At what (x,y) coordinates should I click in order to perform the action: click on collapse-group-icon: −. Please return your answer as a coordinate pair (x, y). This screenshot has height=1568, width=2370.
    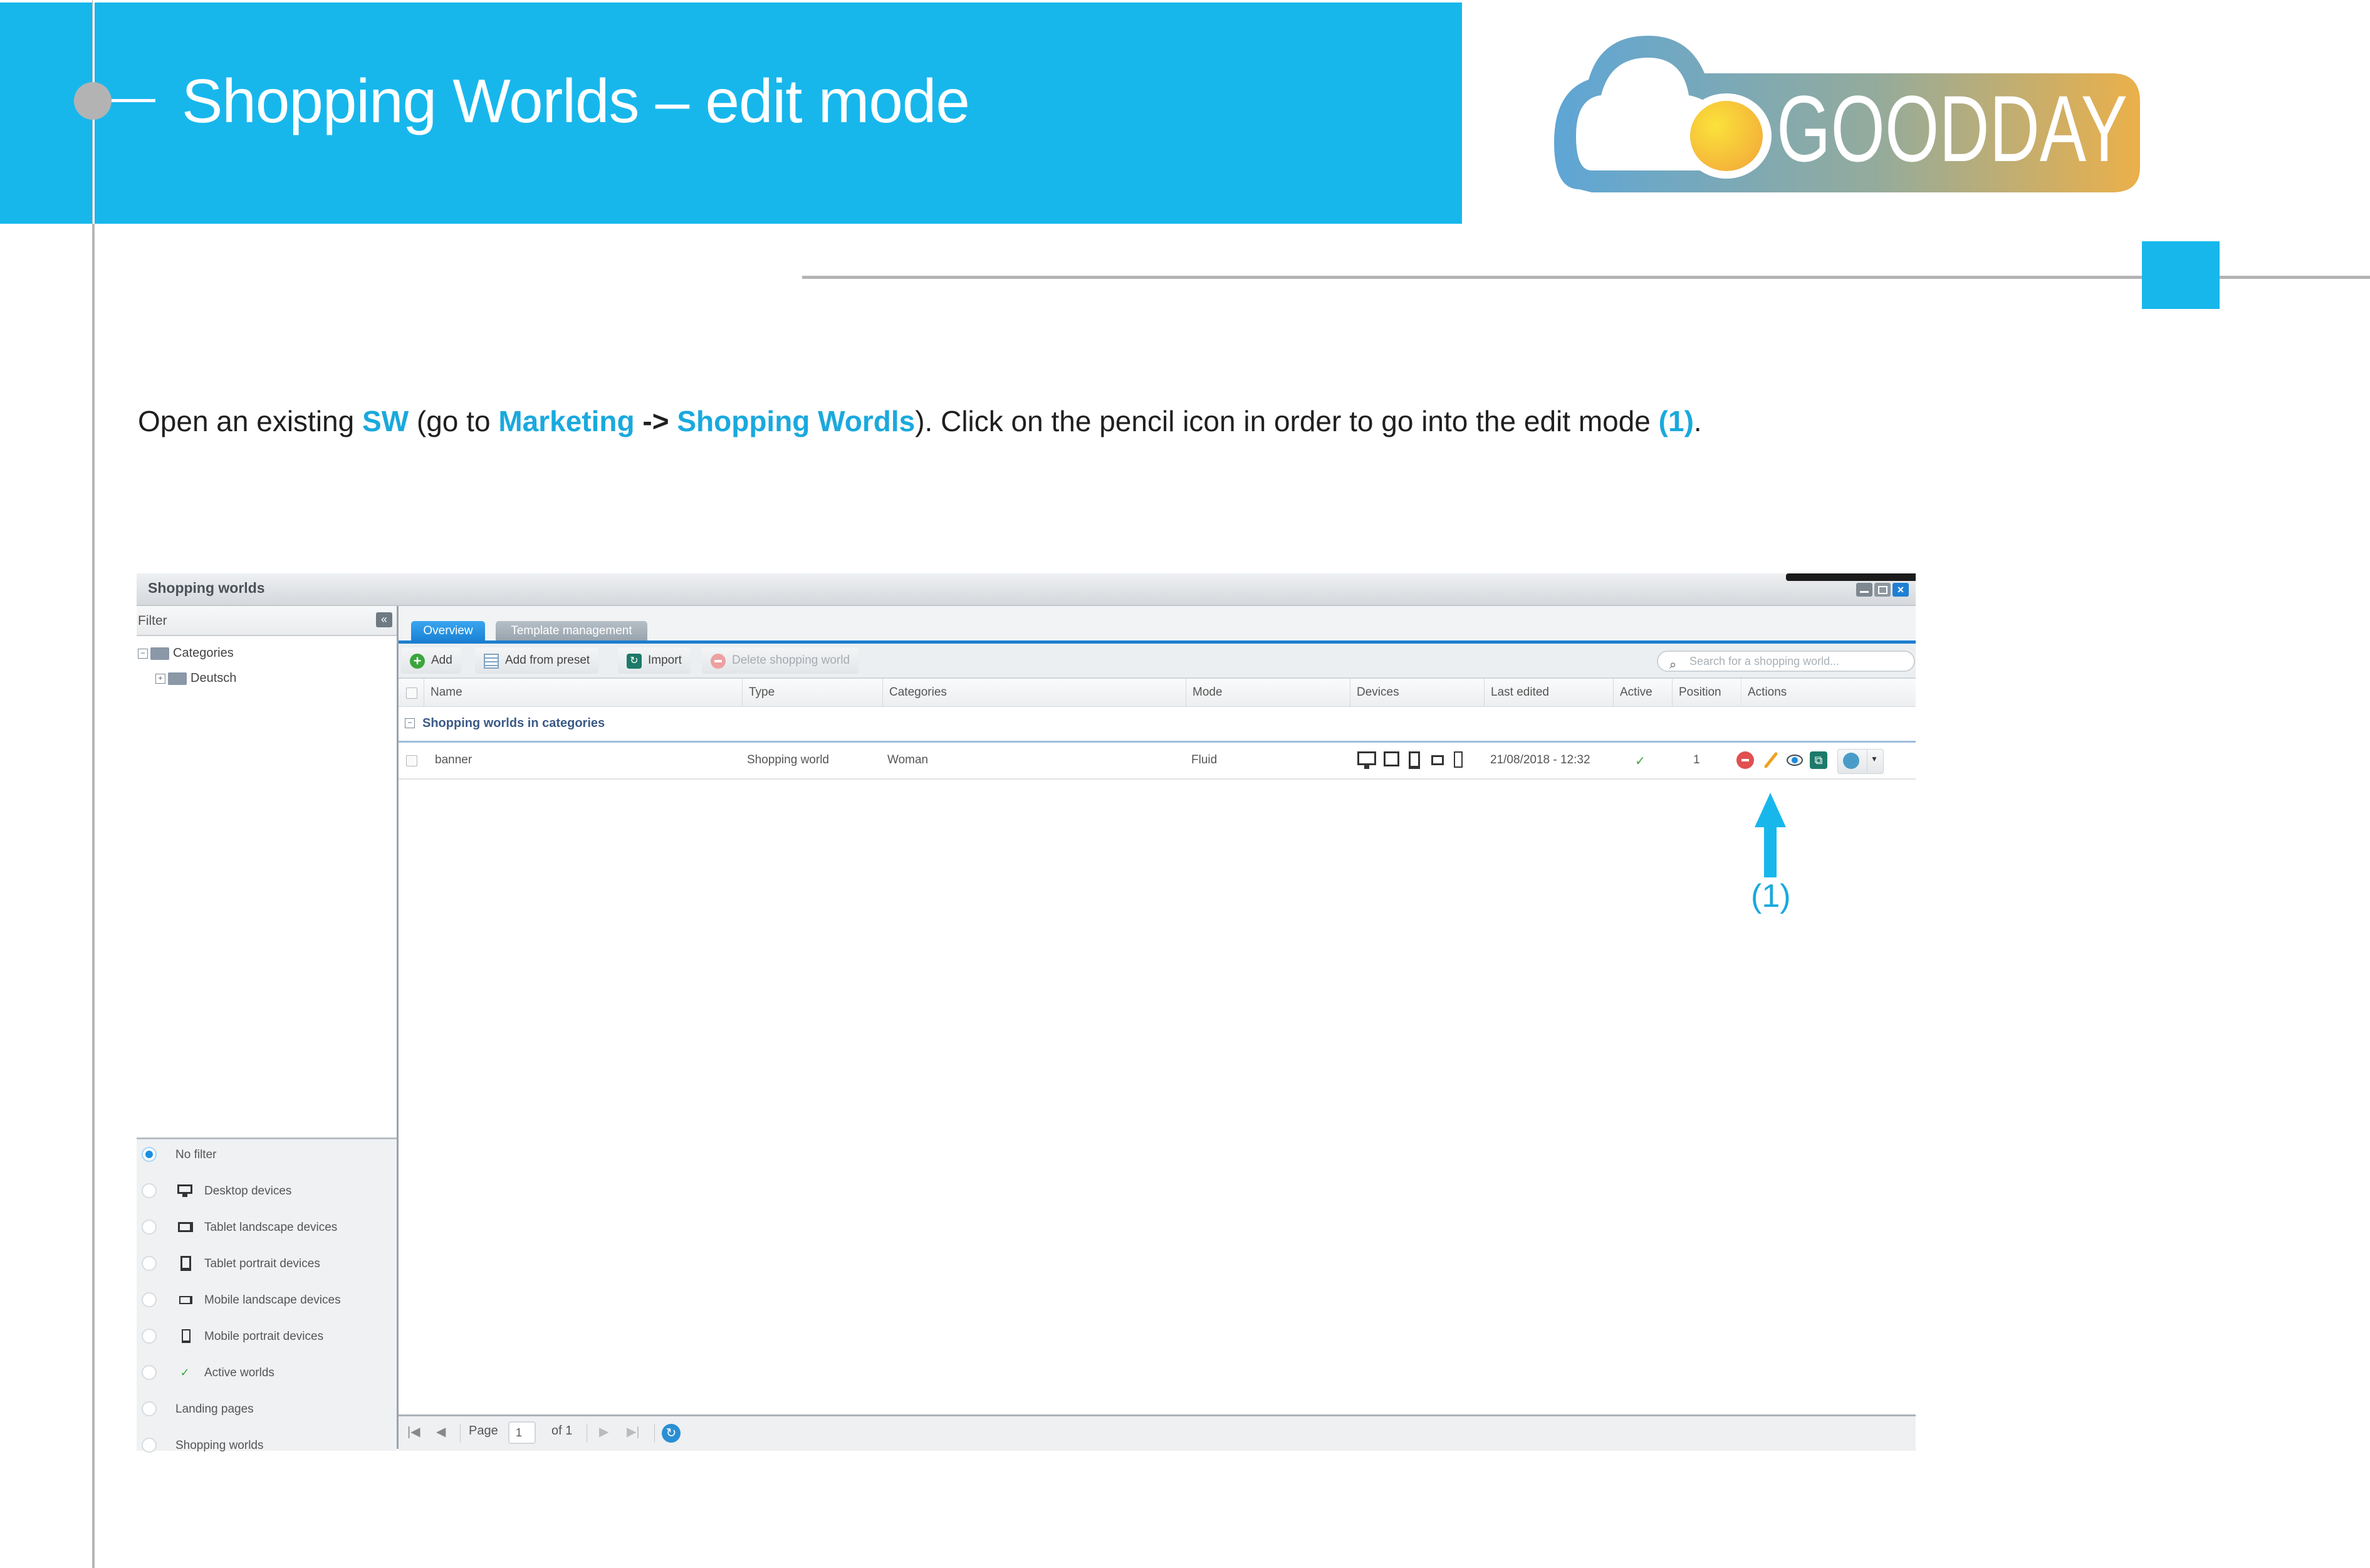
    Looking at the image, I should click on (410, 723).